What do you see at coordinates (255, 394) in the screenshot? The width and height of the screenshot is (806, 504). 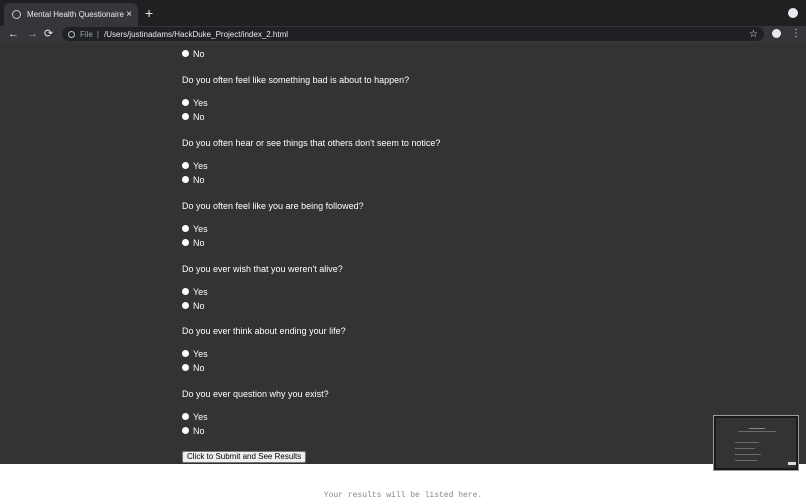 I see `question-6: Do you ever question why you exist?` at bounding box center [255, 394].